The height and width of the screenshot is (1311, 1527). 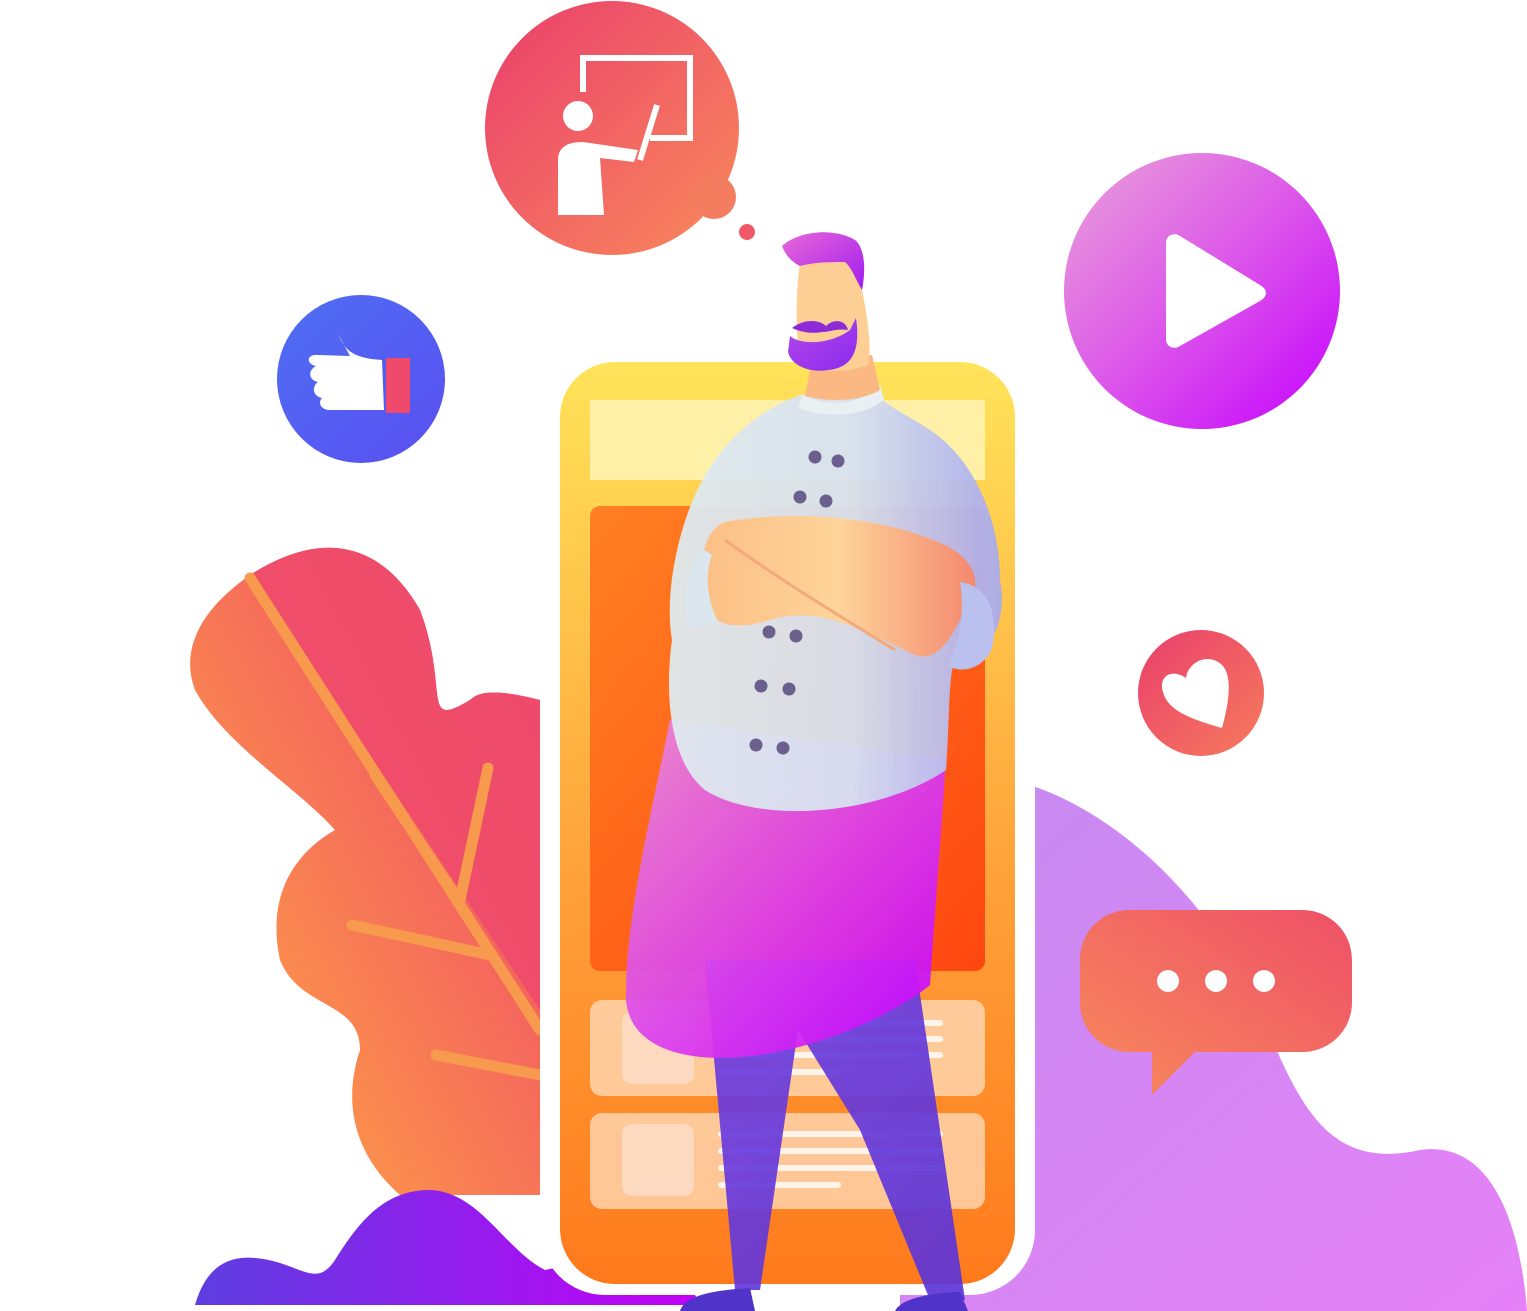 I want to click on play-bubble, so click(x=1202, y=291).